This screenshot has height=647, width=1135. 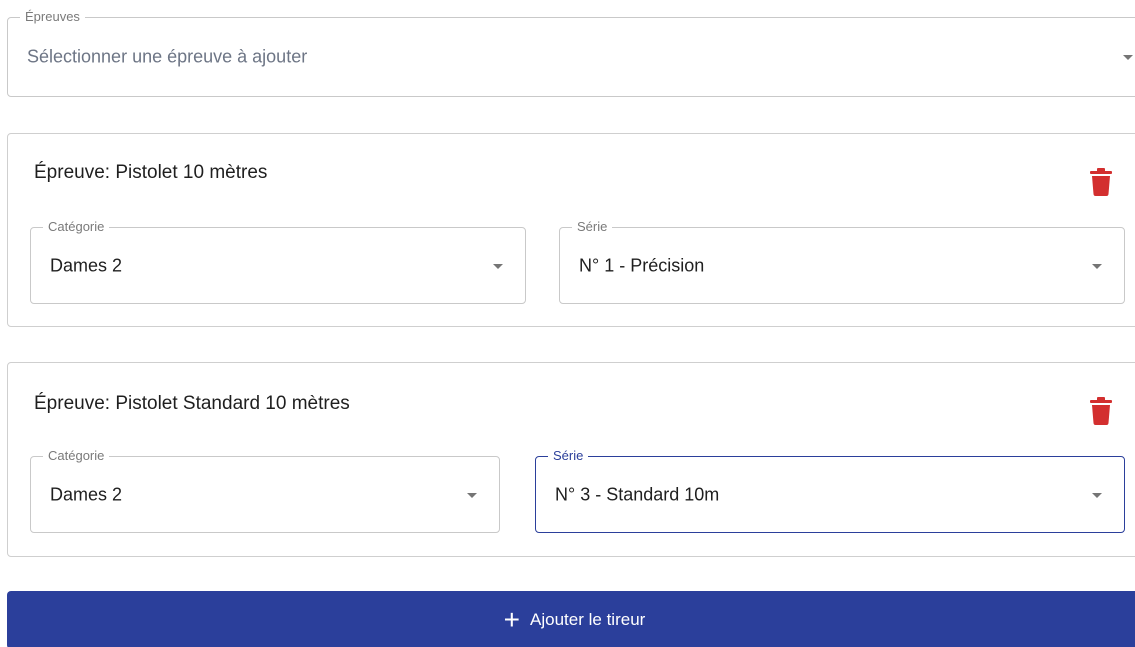 What do you see at coordinates (151, 172) in the screenshot?
I see `epreuve-card-title: Épreuve: Pistolet 10 mètres` at bounding box center [151, 172].